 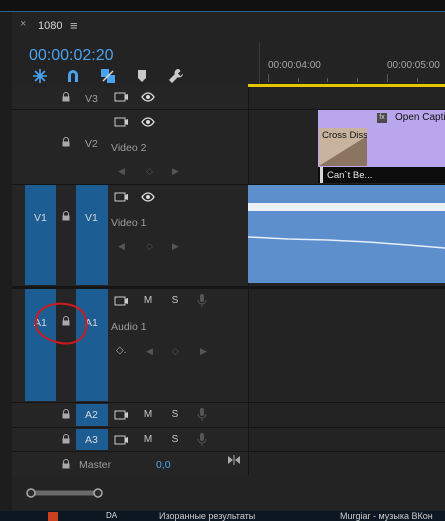 I want to click on caption-clip-title: Open Caption, so click(x=420, y=117).